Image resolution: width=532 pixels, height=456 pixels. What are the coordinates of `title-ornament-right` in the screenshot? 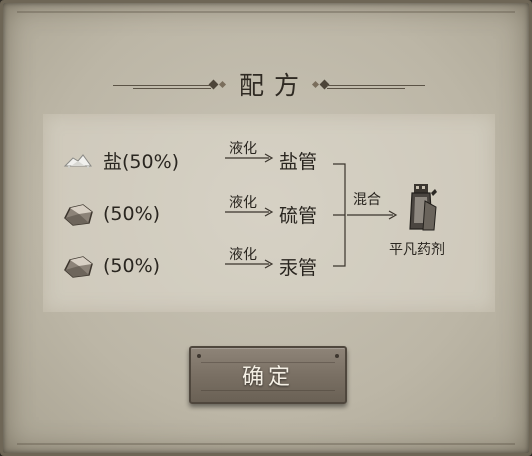 It's located at (376, 87).